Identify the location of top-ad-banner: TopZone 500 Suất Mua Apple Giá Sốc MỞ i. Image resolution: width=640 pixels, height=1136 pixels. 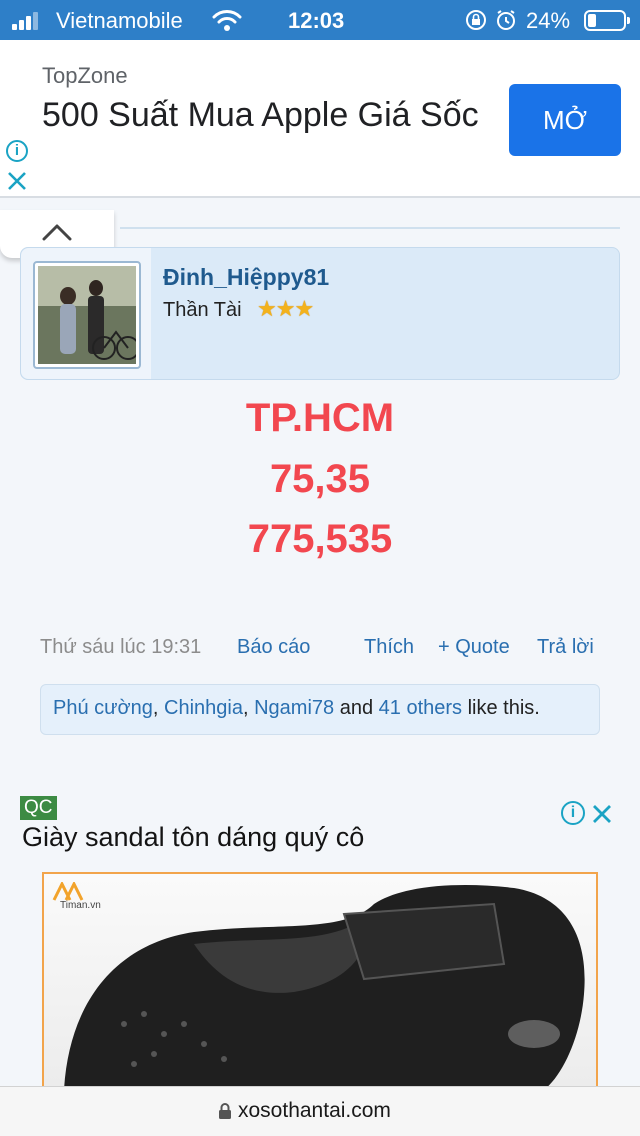
(320, 119).